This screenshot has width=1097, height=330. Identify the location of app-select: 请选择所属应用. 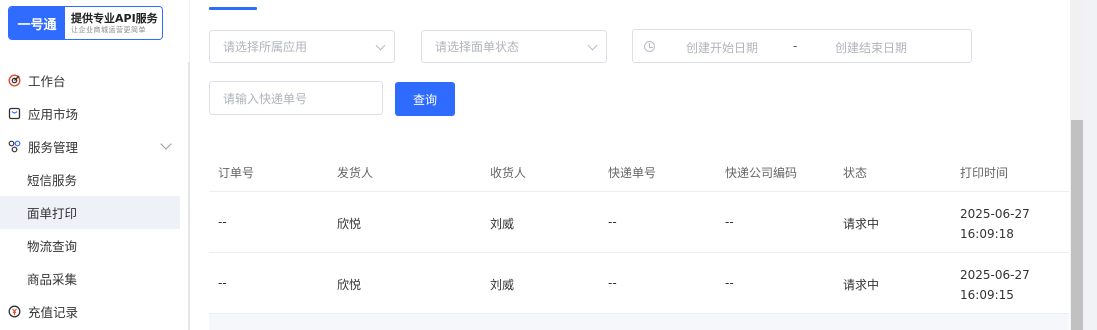
(302, 46).